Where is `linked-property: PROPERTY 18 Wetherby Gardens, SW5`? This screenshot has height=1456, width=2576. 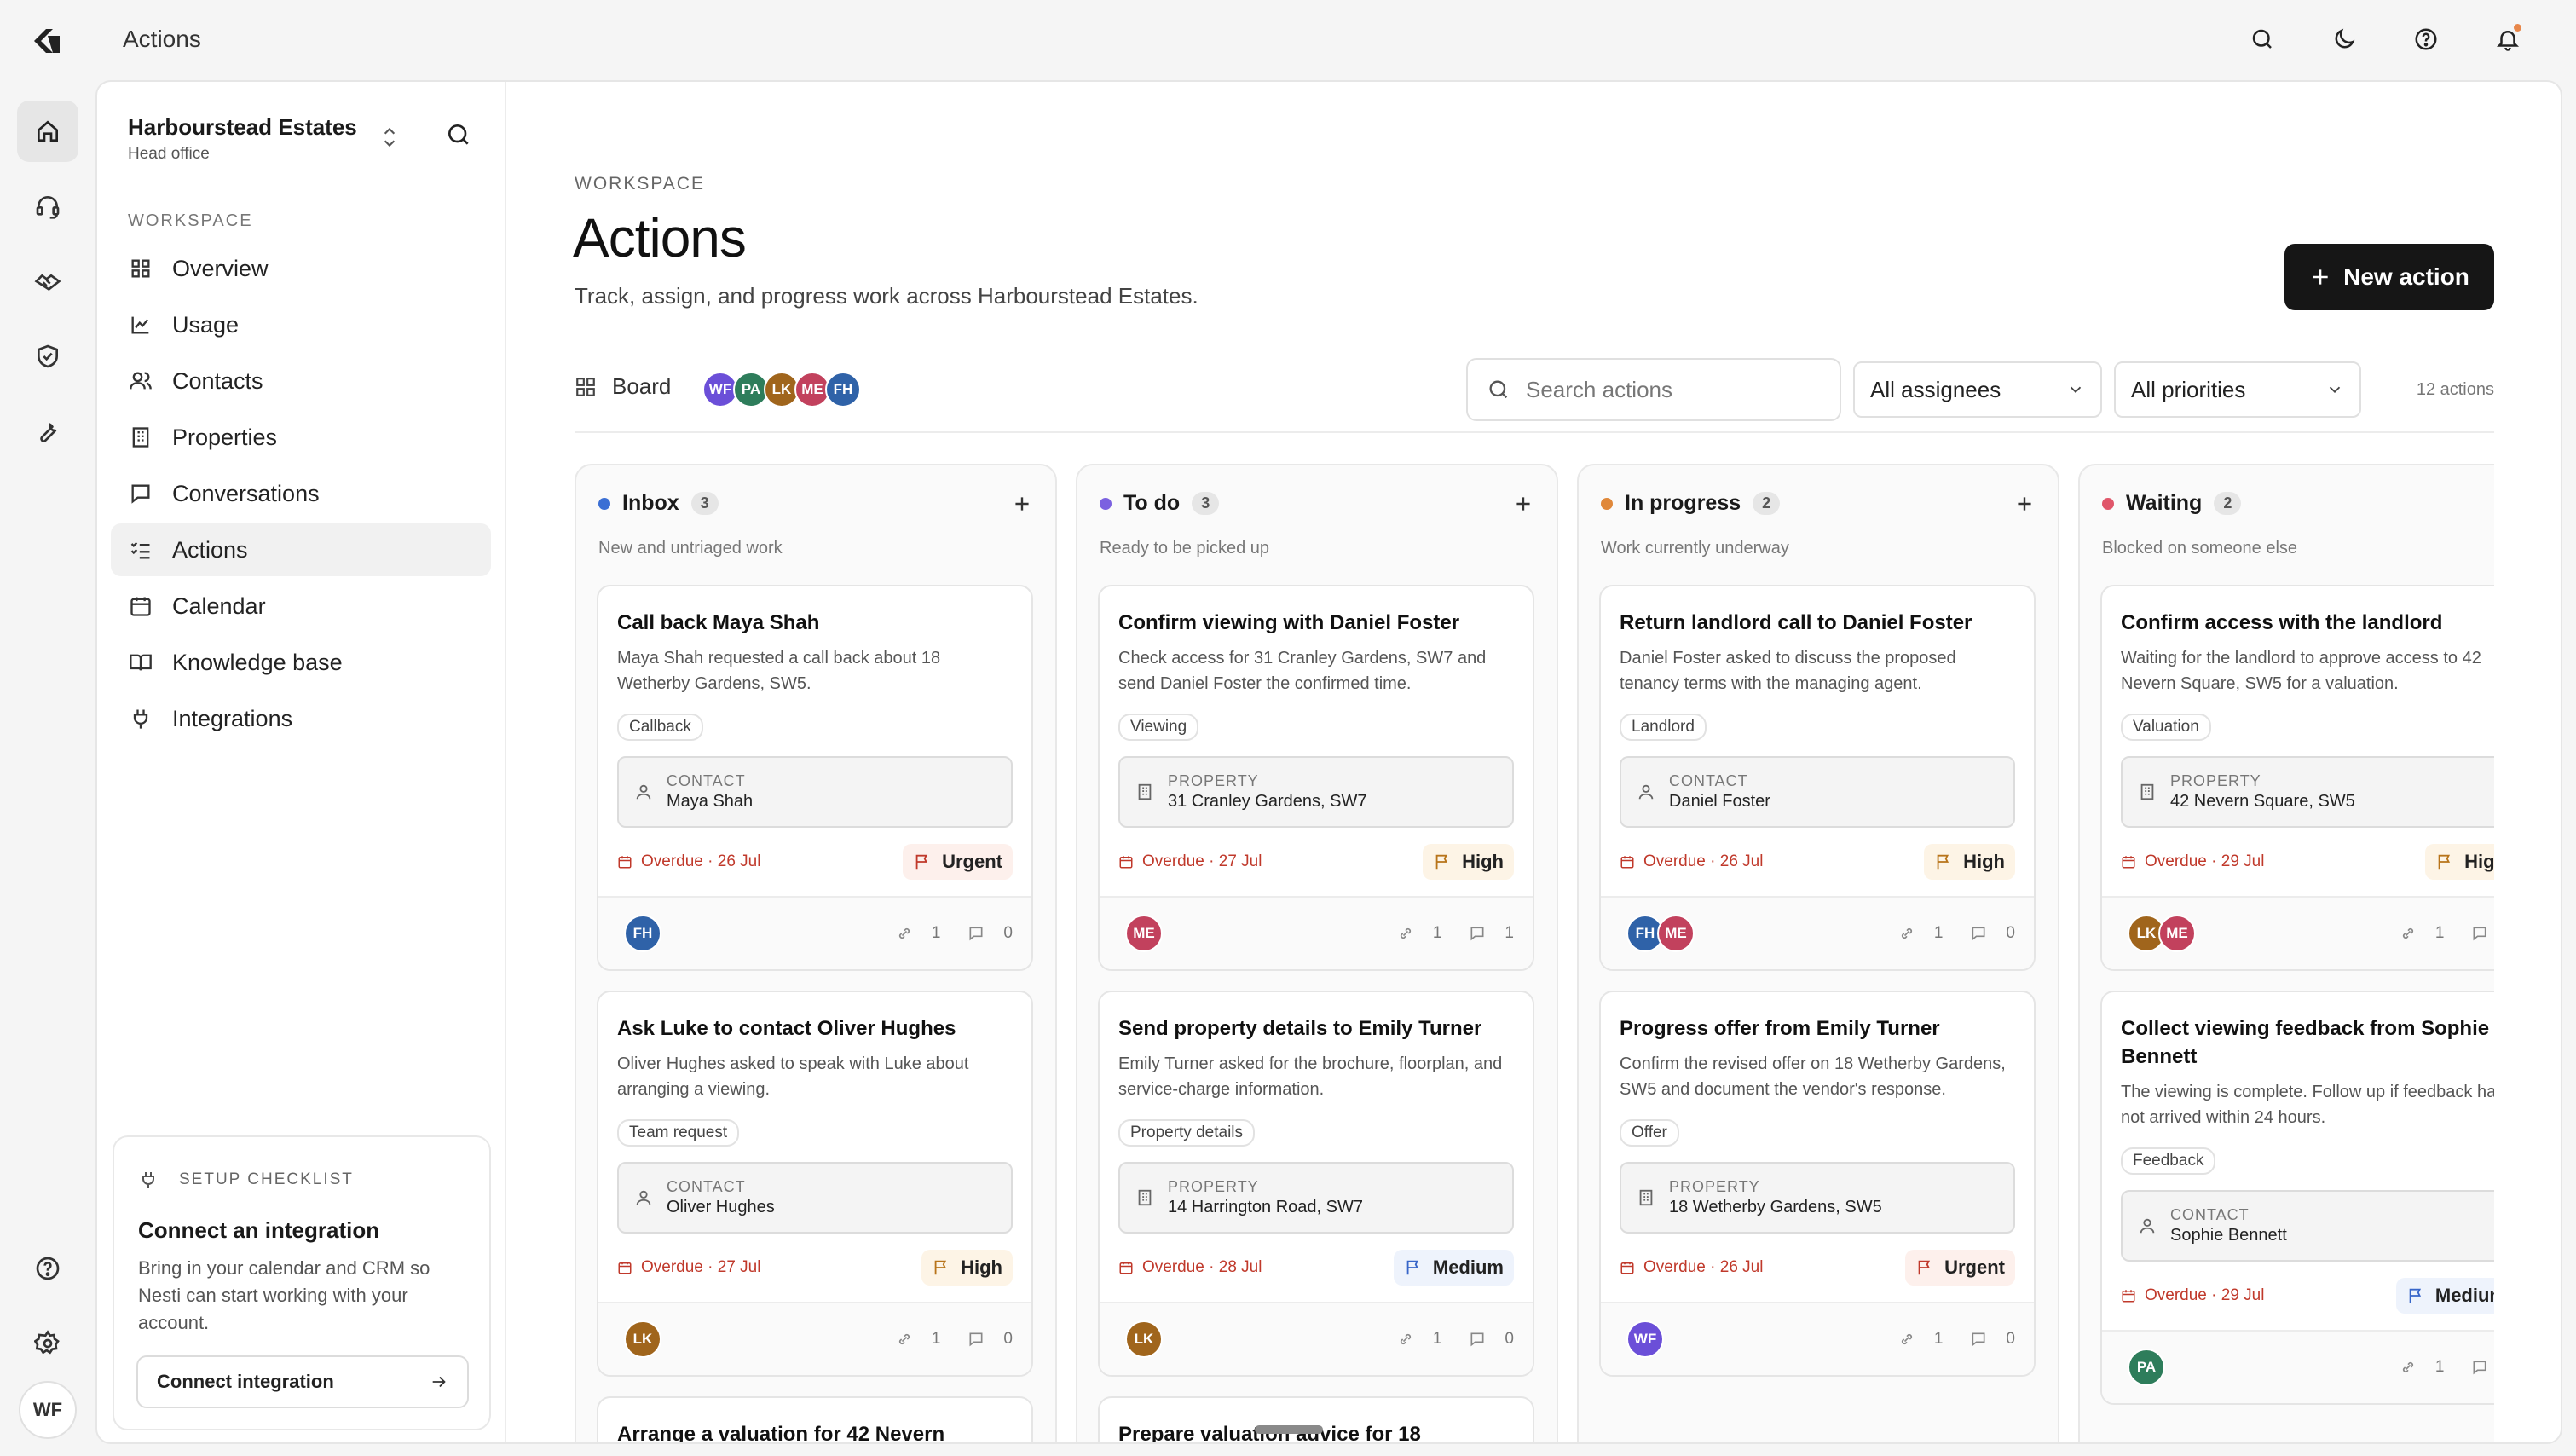 linked-property: PROPERTY 18 Wetherby Gardens, SW5 is located at coordinates (1817, 1198).